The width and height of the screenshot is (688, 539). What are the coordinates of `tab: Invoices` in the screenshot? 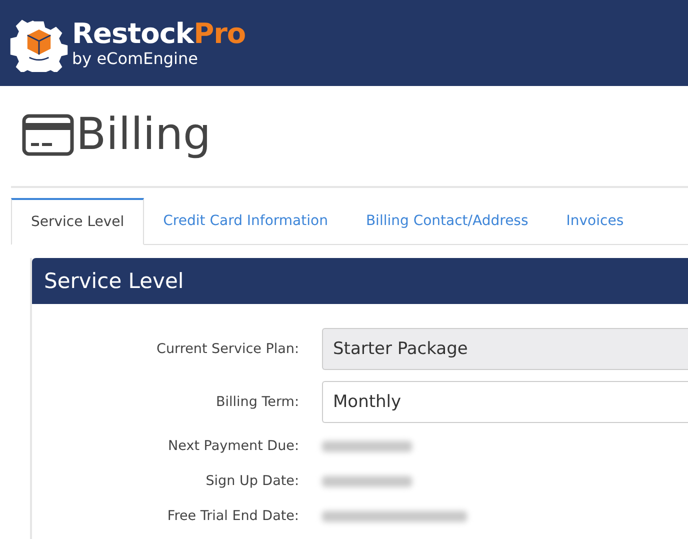 It's located at (595, 221).